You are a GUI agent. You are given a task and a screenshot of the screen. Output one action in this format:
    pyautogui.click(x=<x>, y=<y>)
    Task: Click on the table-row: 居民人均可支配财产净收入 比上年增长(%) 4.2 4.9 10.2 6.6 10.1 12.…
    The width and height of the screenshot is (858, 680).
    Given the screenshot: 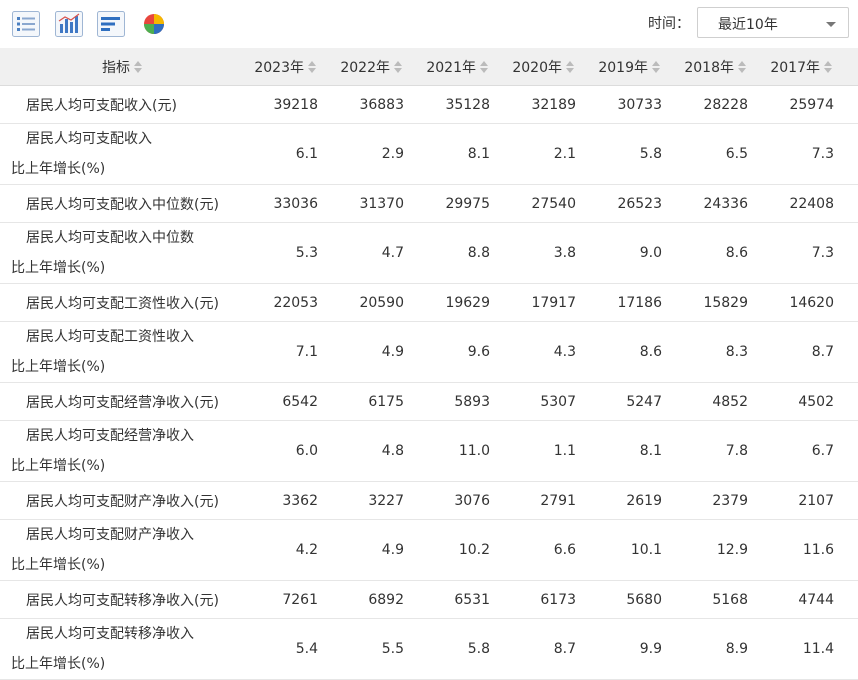 What is the action you would take?
    pyautogui.click(x=429, y=550)
    